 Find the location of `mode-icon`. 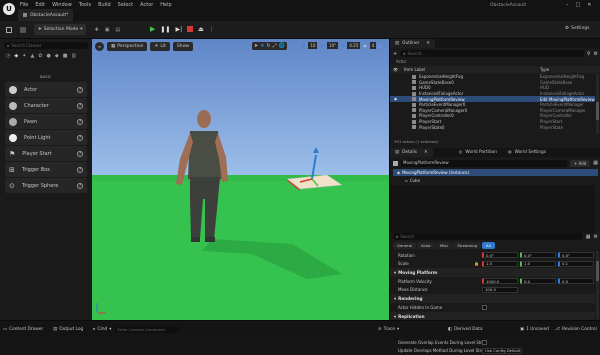

mode-icon is located at coordinates (23, 30).